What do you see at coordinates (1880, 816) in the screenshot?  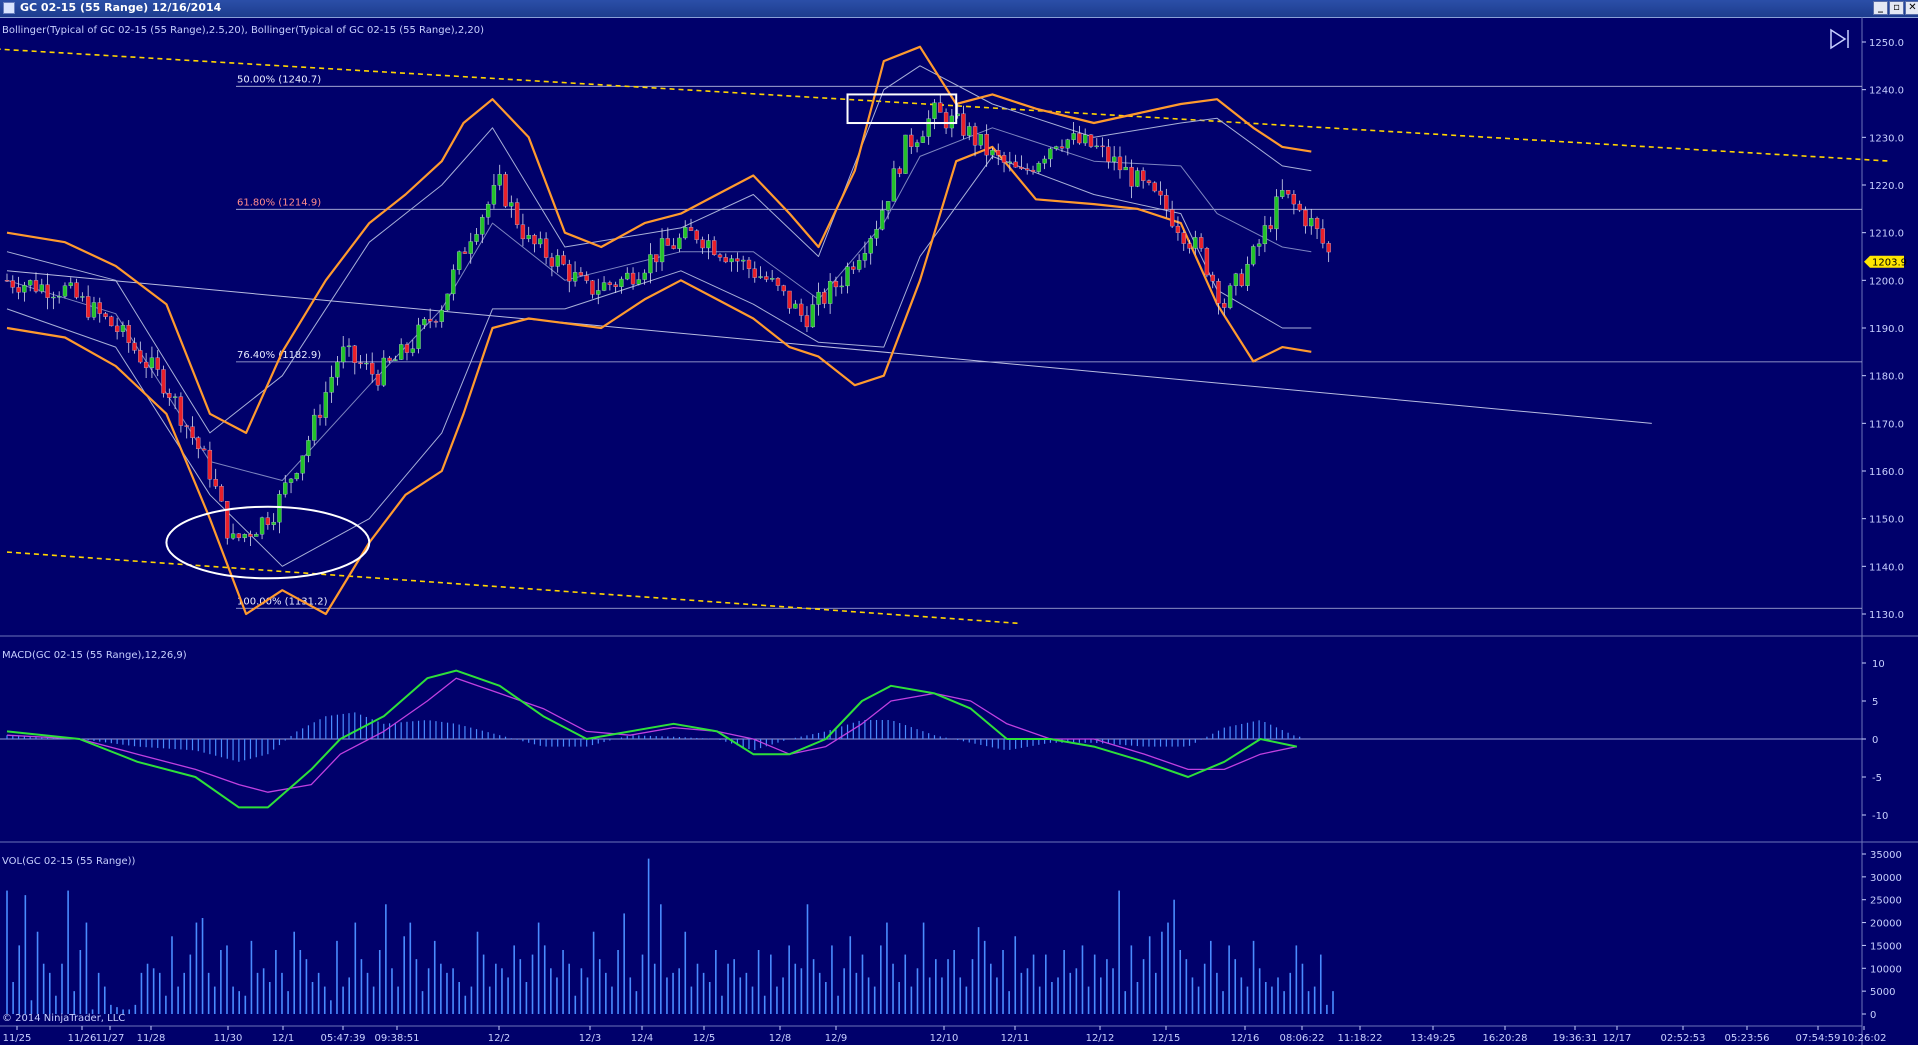 I see `macd-tick-label: -10` at bounding box center [1880, 816].